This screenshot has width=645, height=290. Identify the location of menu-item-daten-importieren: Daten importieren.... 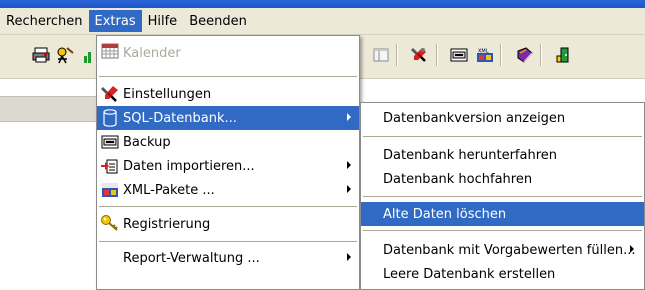
(228, 166).